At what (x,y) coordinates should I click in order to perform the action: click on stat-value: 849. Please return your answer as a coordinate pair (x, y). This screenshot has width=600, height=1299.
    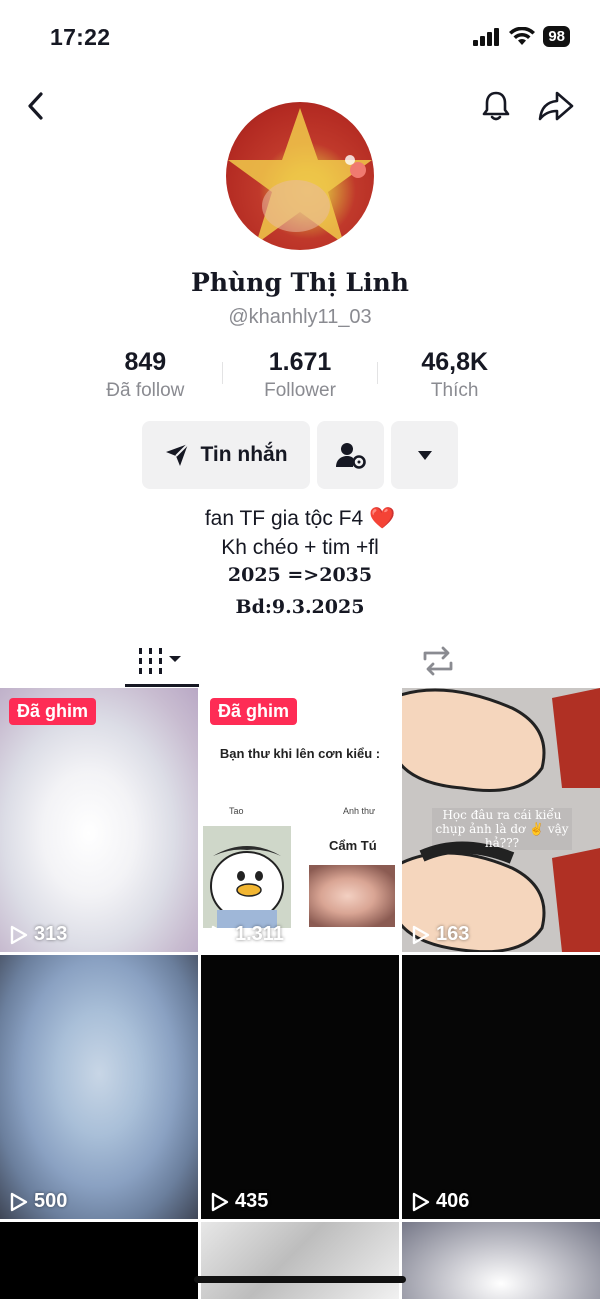
    Looking at the image, I should click on (145, 362).